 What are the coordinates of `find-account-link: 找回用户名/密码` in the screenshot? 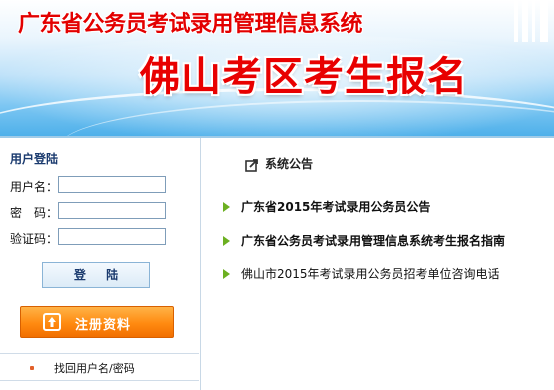 It's located at (94, 368).